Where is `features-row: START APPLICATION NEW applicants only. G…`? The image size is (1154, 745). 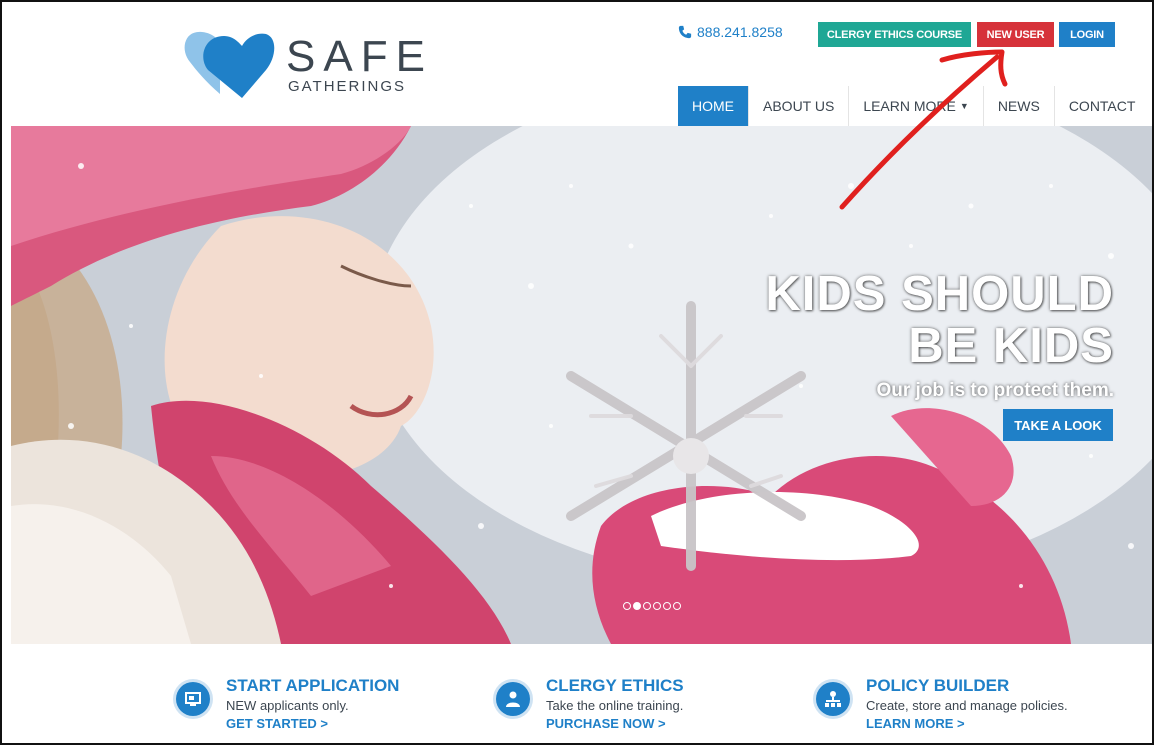
features-row: START APPLICATION NEW applicants only. G… is located at coordinates (577, 693).